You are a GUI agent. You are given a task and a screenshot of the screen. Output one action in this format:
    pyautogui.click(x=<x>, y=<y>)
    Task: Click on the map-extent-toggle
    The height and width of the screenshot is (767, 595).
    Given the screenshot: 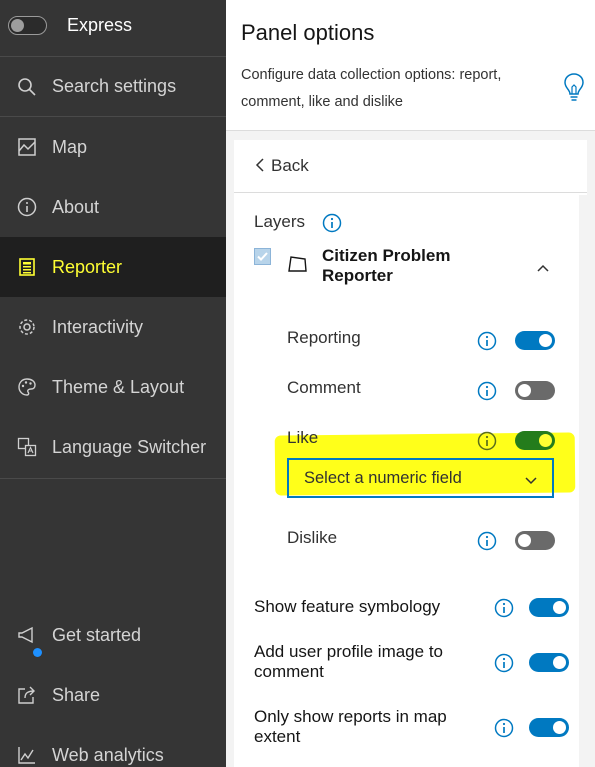 What is the action you would take?
    pyautogui.click(x=549, y=727)
    